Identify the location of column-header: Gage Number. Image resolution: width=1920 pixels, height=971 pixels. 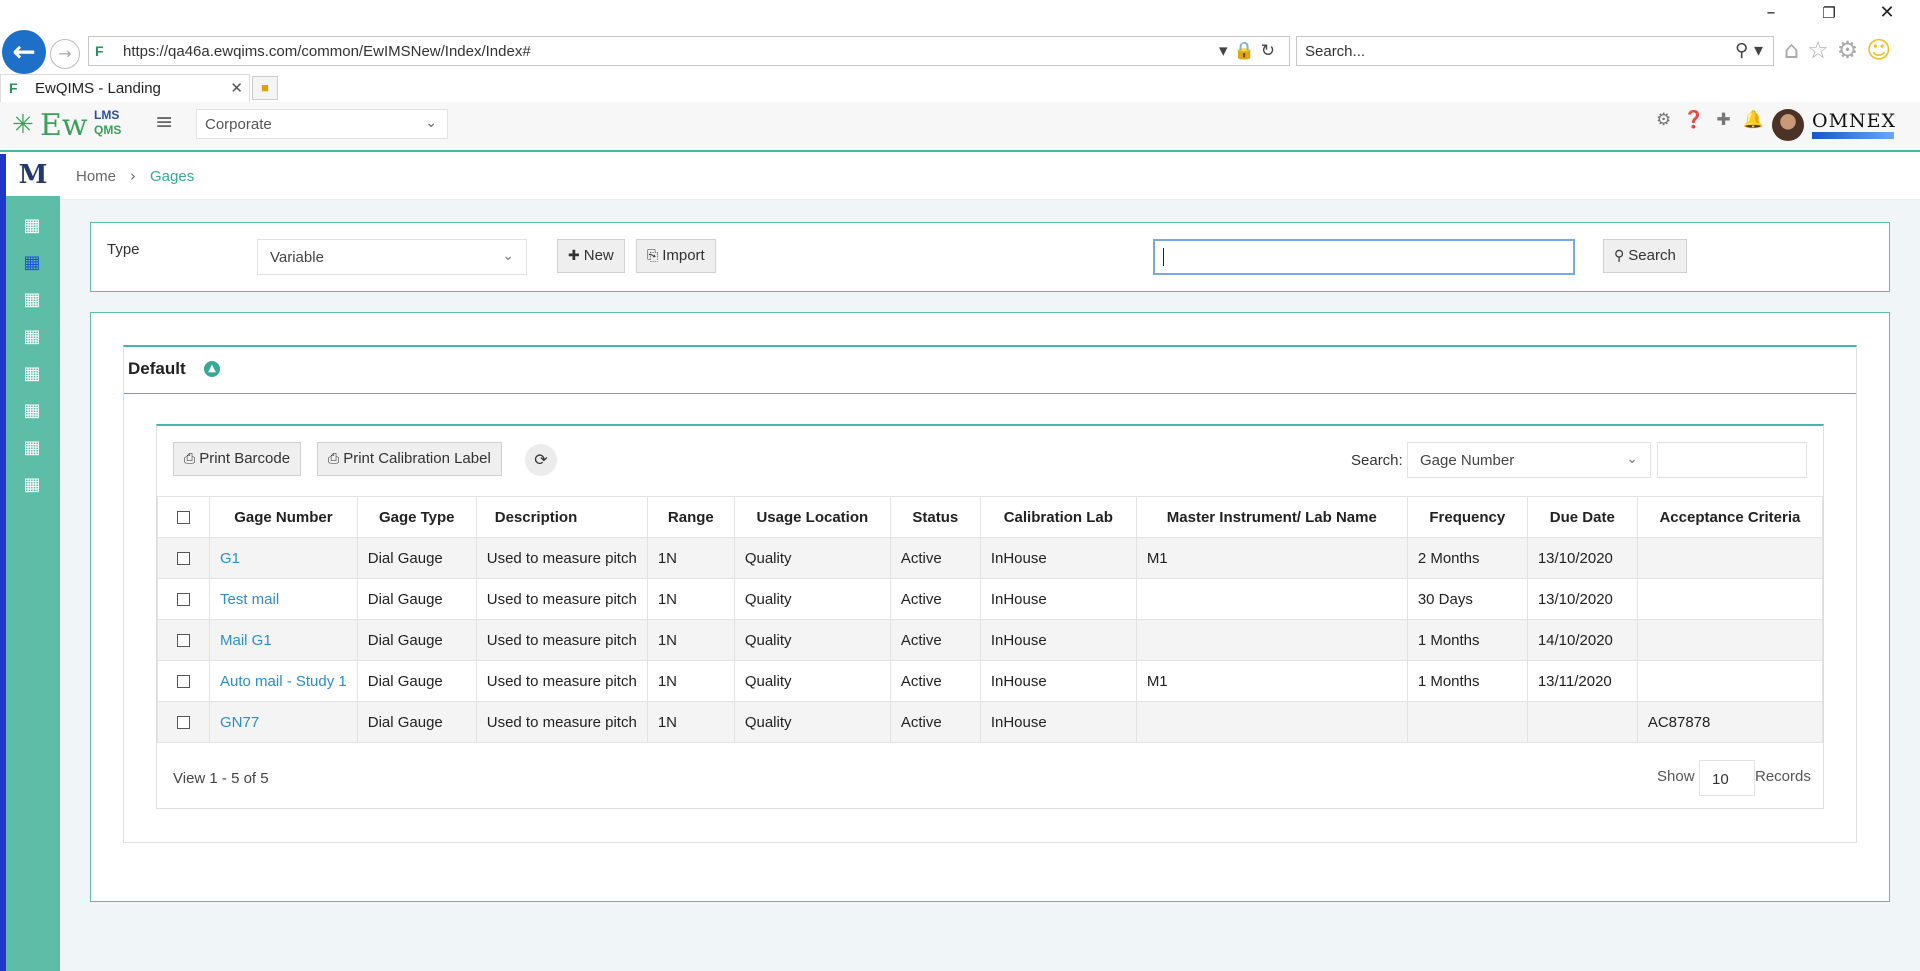
(283, 517).